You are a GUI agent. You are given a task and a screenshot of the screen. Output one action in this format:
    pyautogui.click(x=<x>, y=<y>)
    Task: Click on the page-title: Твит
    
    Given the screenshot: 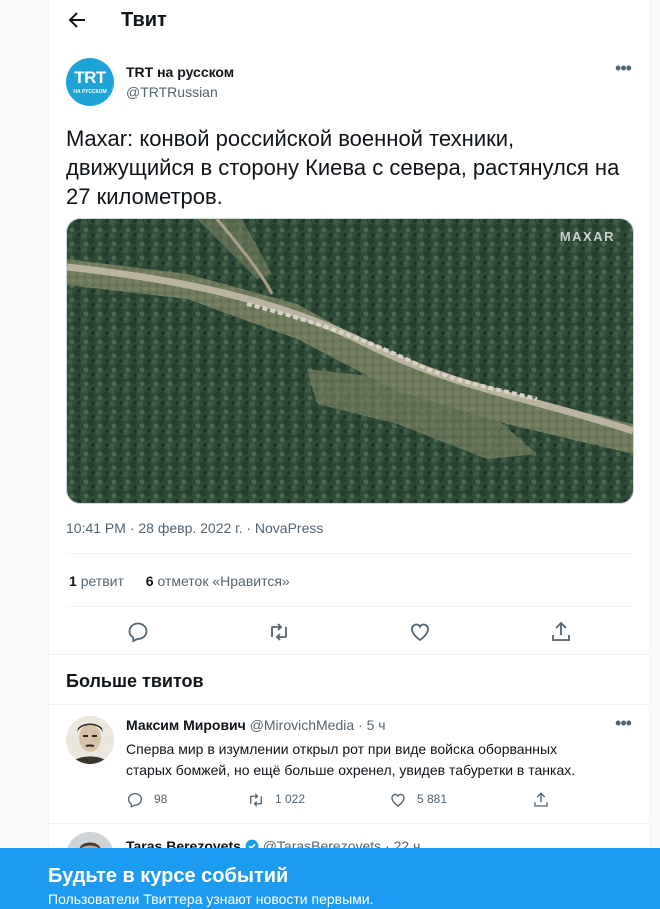 What is the action you would take?
    pyautogui.click(x=144, y=20)
    